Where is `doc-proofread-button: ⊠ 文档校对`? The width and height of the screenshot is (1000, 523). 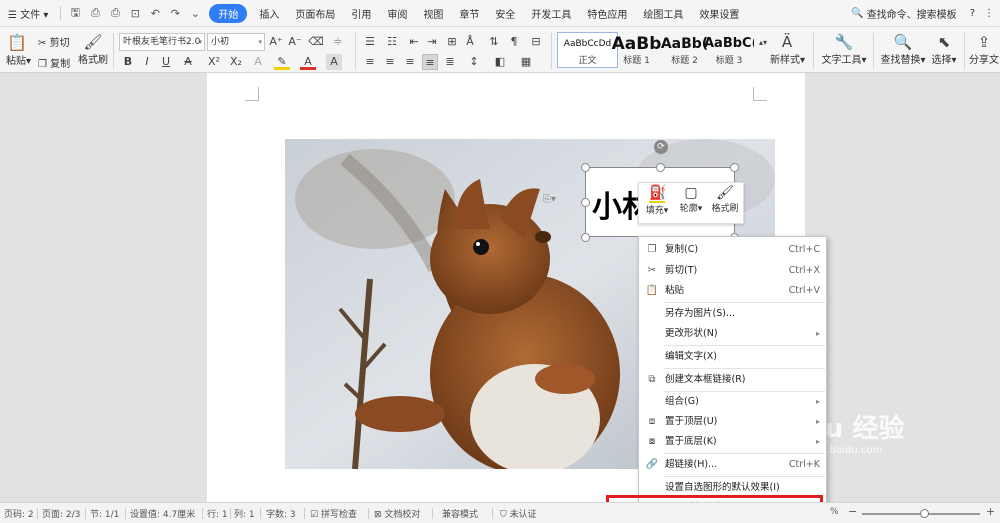 doc-proofread-button: ⊠ 文档校对 is located at coordinates (397, 513).